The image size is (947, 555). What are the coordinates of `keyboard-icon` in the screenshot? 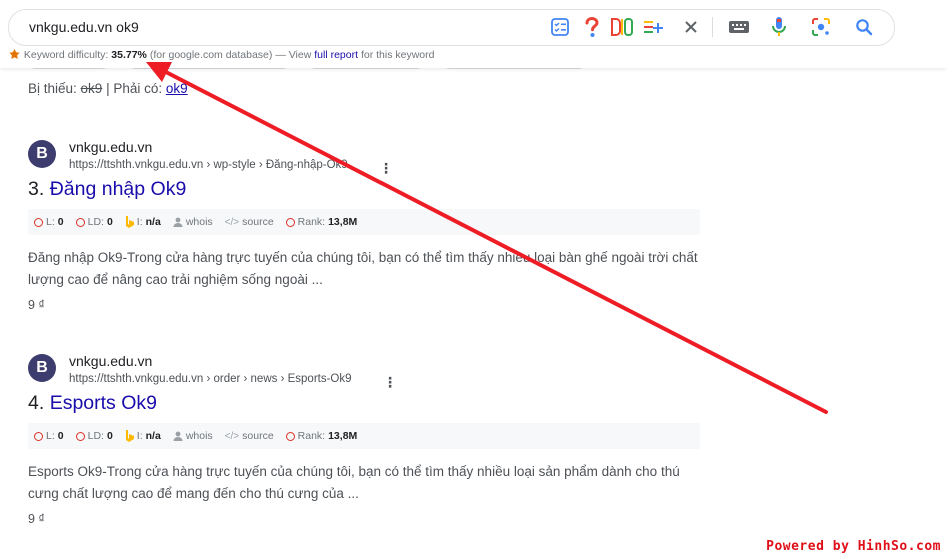 It's located at (739, 27).